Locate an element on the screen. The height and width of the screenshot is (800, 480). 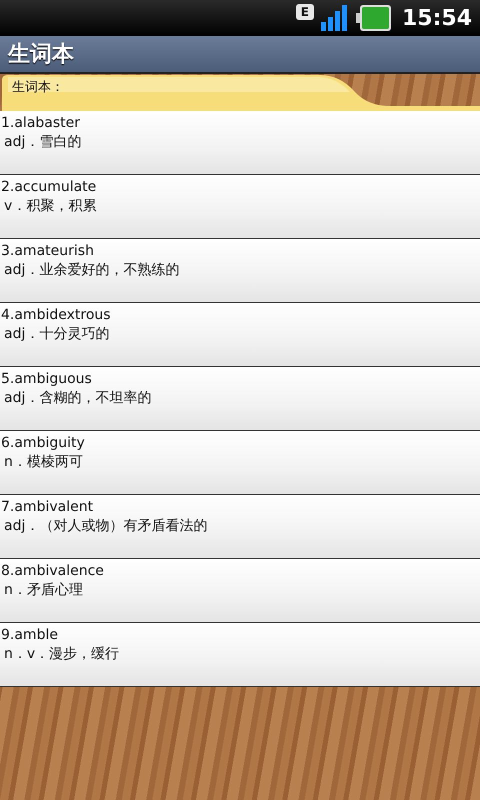
word-definition: n．模棱两可 is located at coordinates (43, 462).